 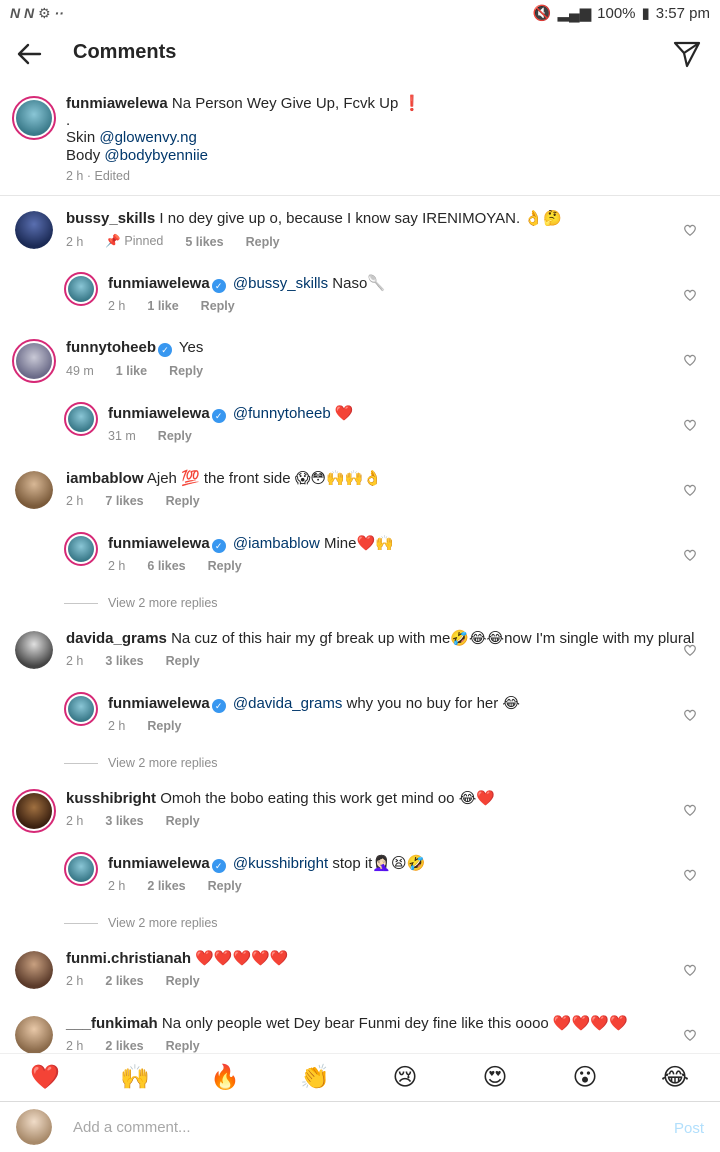 I want to click on comment-username: davida_grams, so click(x=116, y=638).